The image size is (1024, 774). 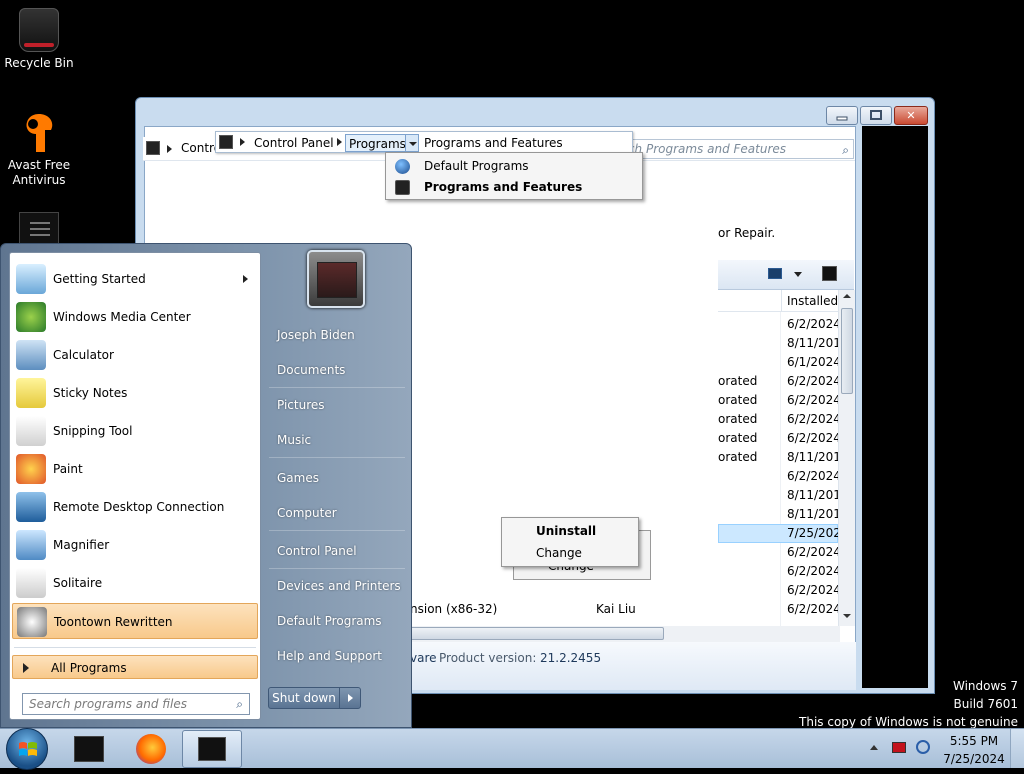 I want to click on user-picture, so click(x=336, y=279).